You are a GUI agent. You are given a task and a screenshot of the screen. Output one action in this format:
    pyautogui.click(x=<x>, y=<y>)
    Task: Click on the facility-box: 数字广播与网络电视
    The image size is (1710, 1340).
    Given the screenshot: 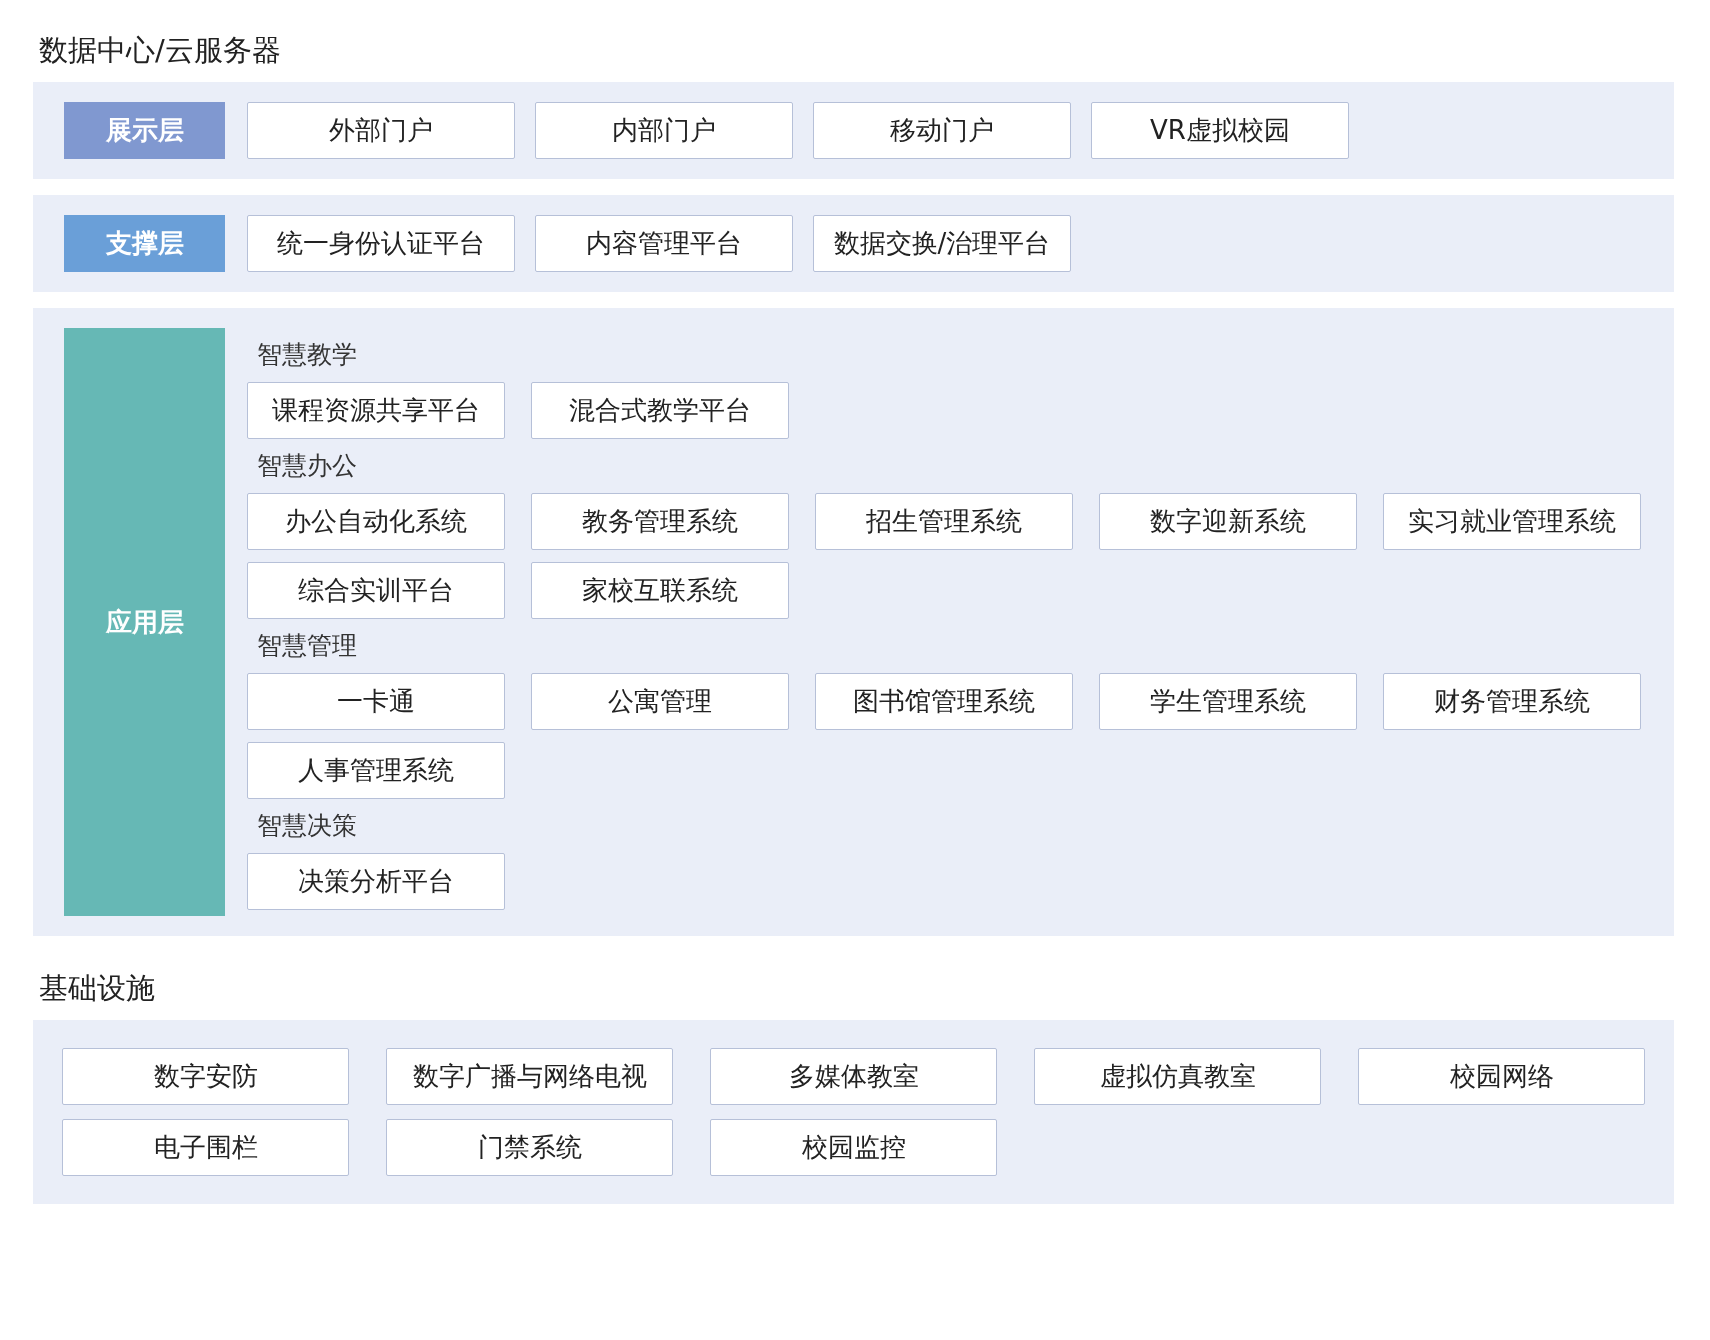 What is the action you would take?
    pyautogui.click(x=529, y=1076)
    